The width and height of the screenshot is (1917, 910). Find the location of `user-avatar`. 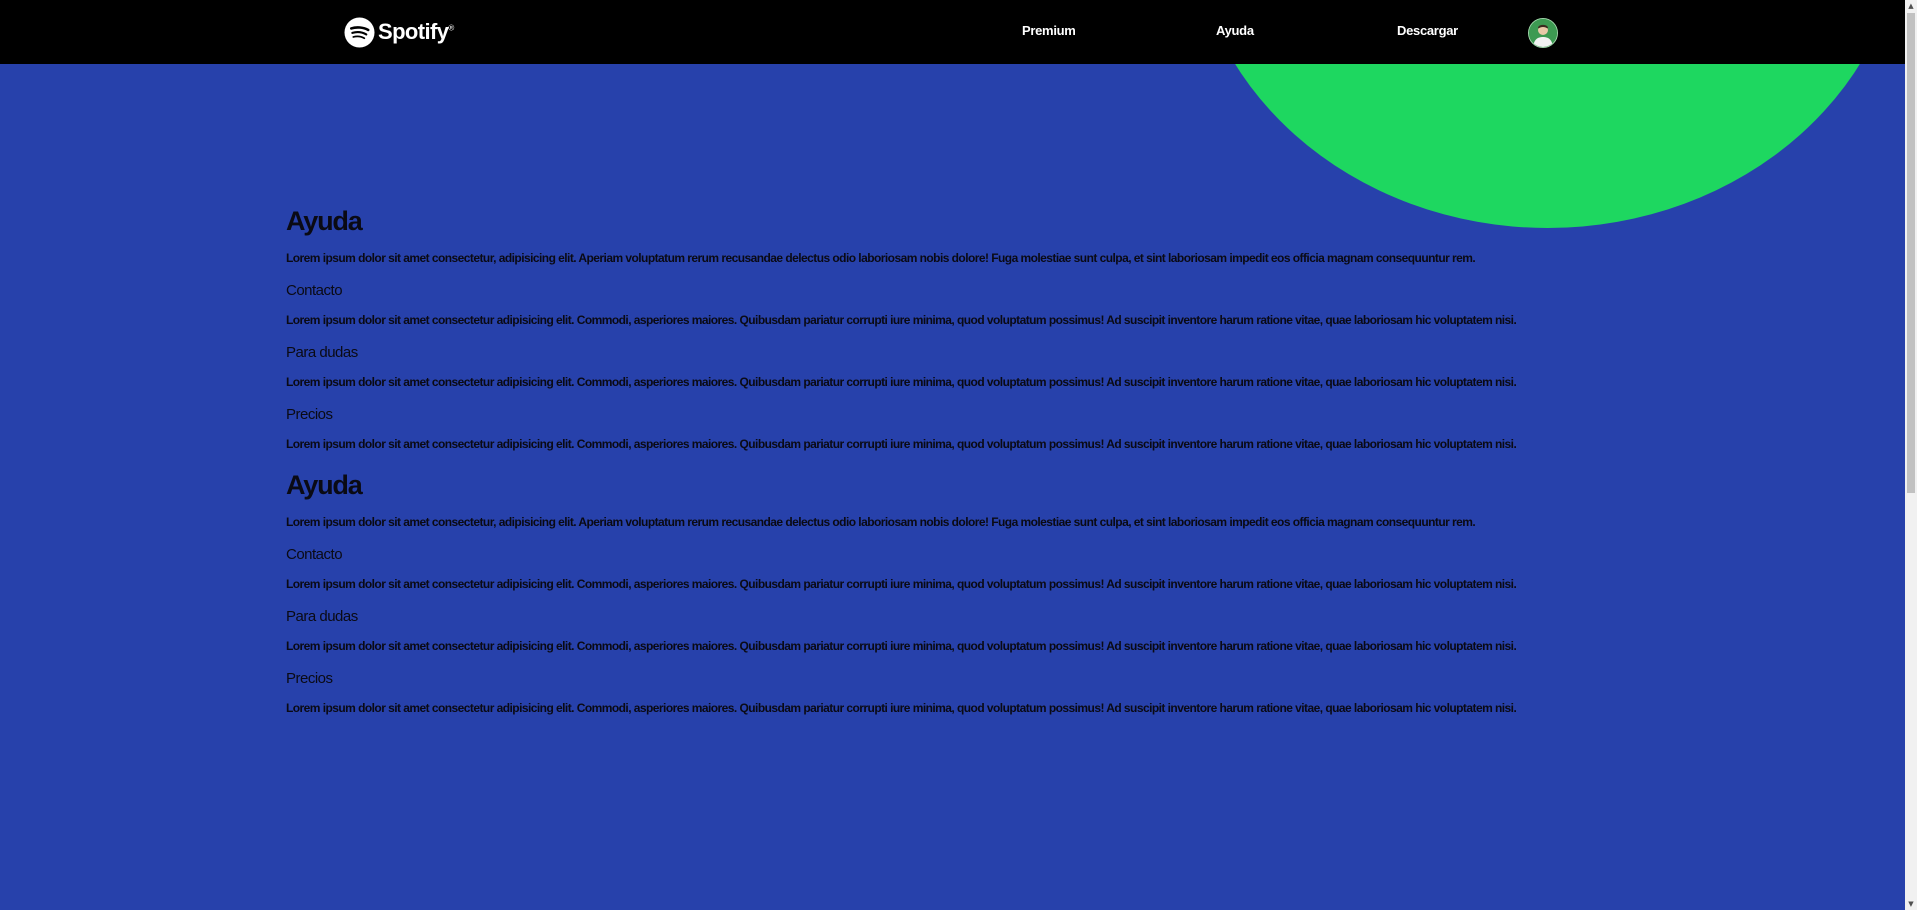

user-avatar is located at coordinates (1543, 33).